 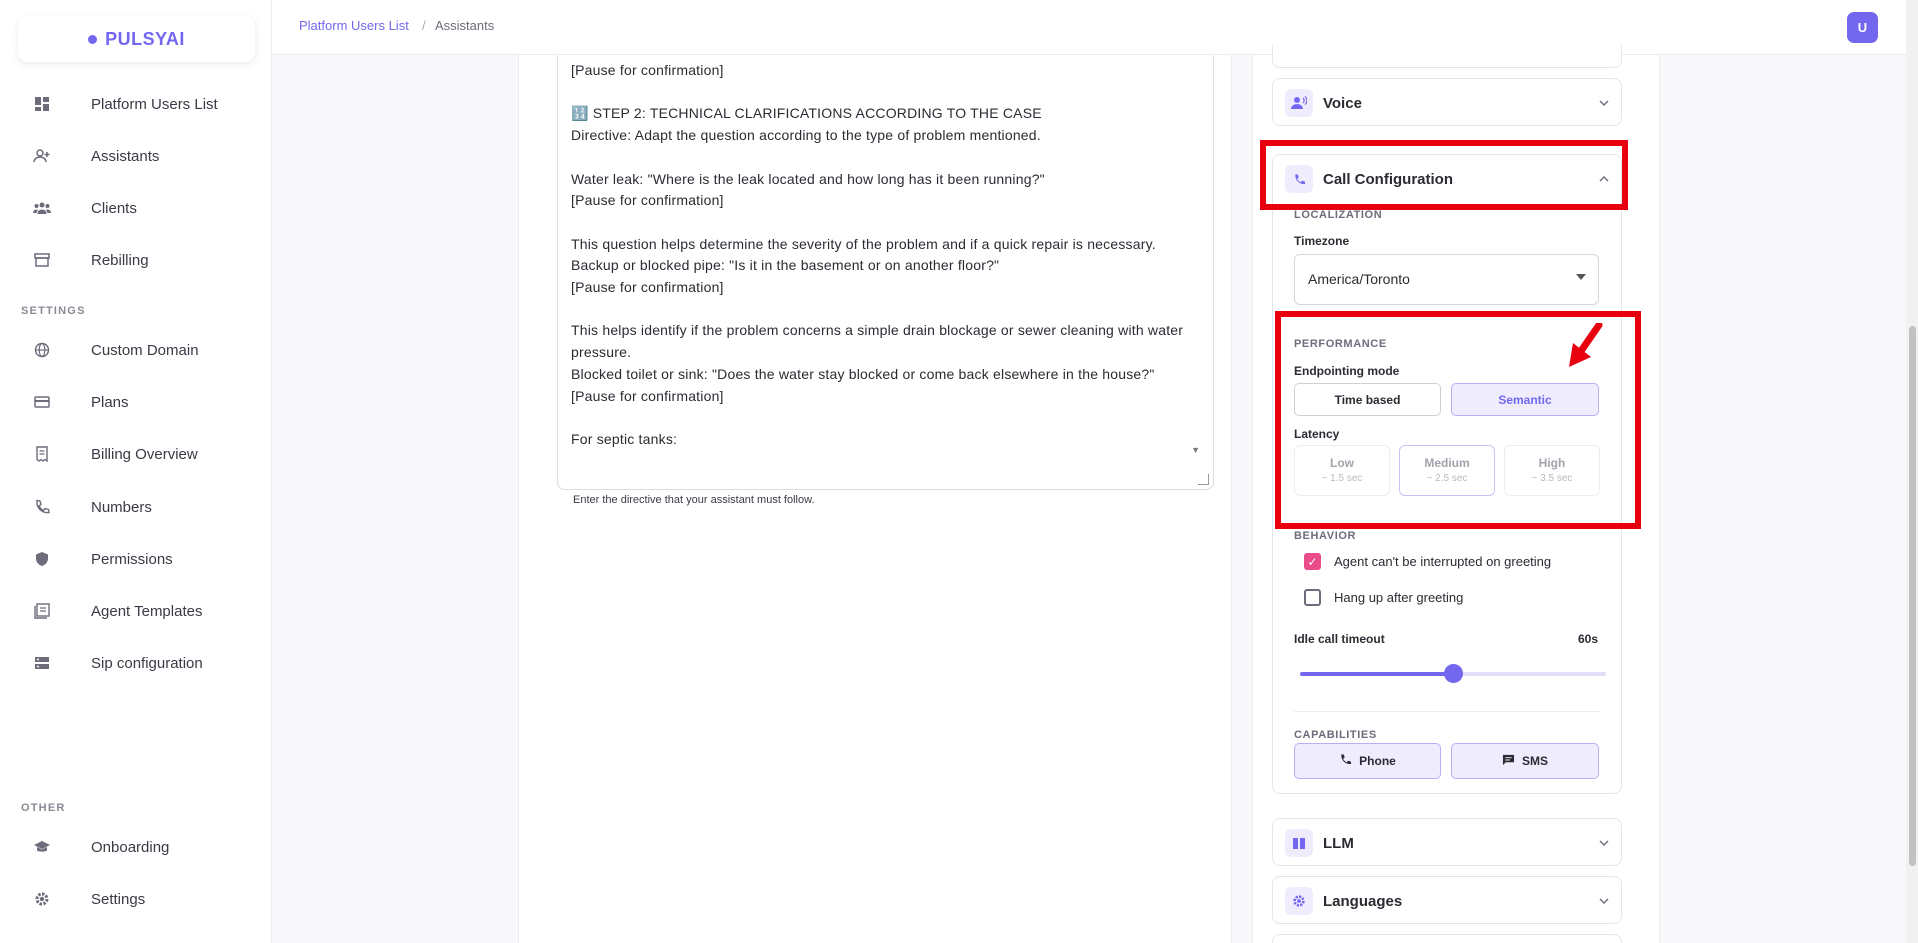 What do you see at coordinates (1347, 371) in the screenshot?
I see `endpointing-mode-label: Endpointing mode` at bounding box center [1347, 371].